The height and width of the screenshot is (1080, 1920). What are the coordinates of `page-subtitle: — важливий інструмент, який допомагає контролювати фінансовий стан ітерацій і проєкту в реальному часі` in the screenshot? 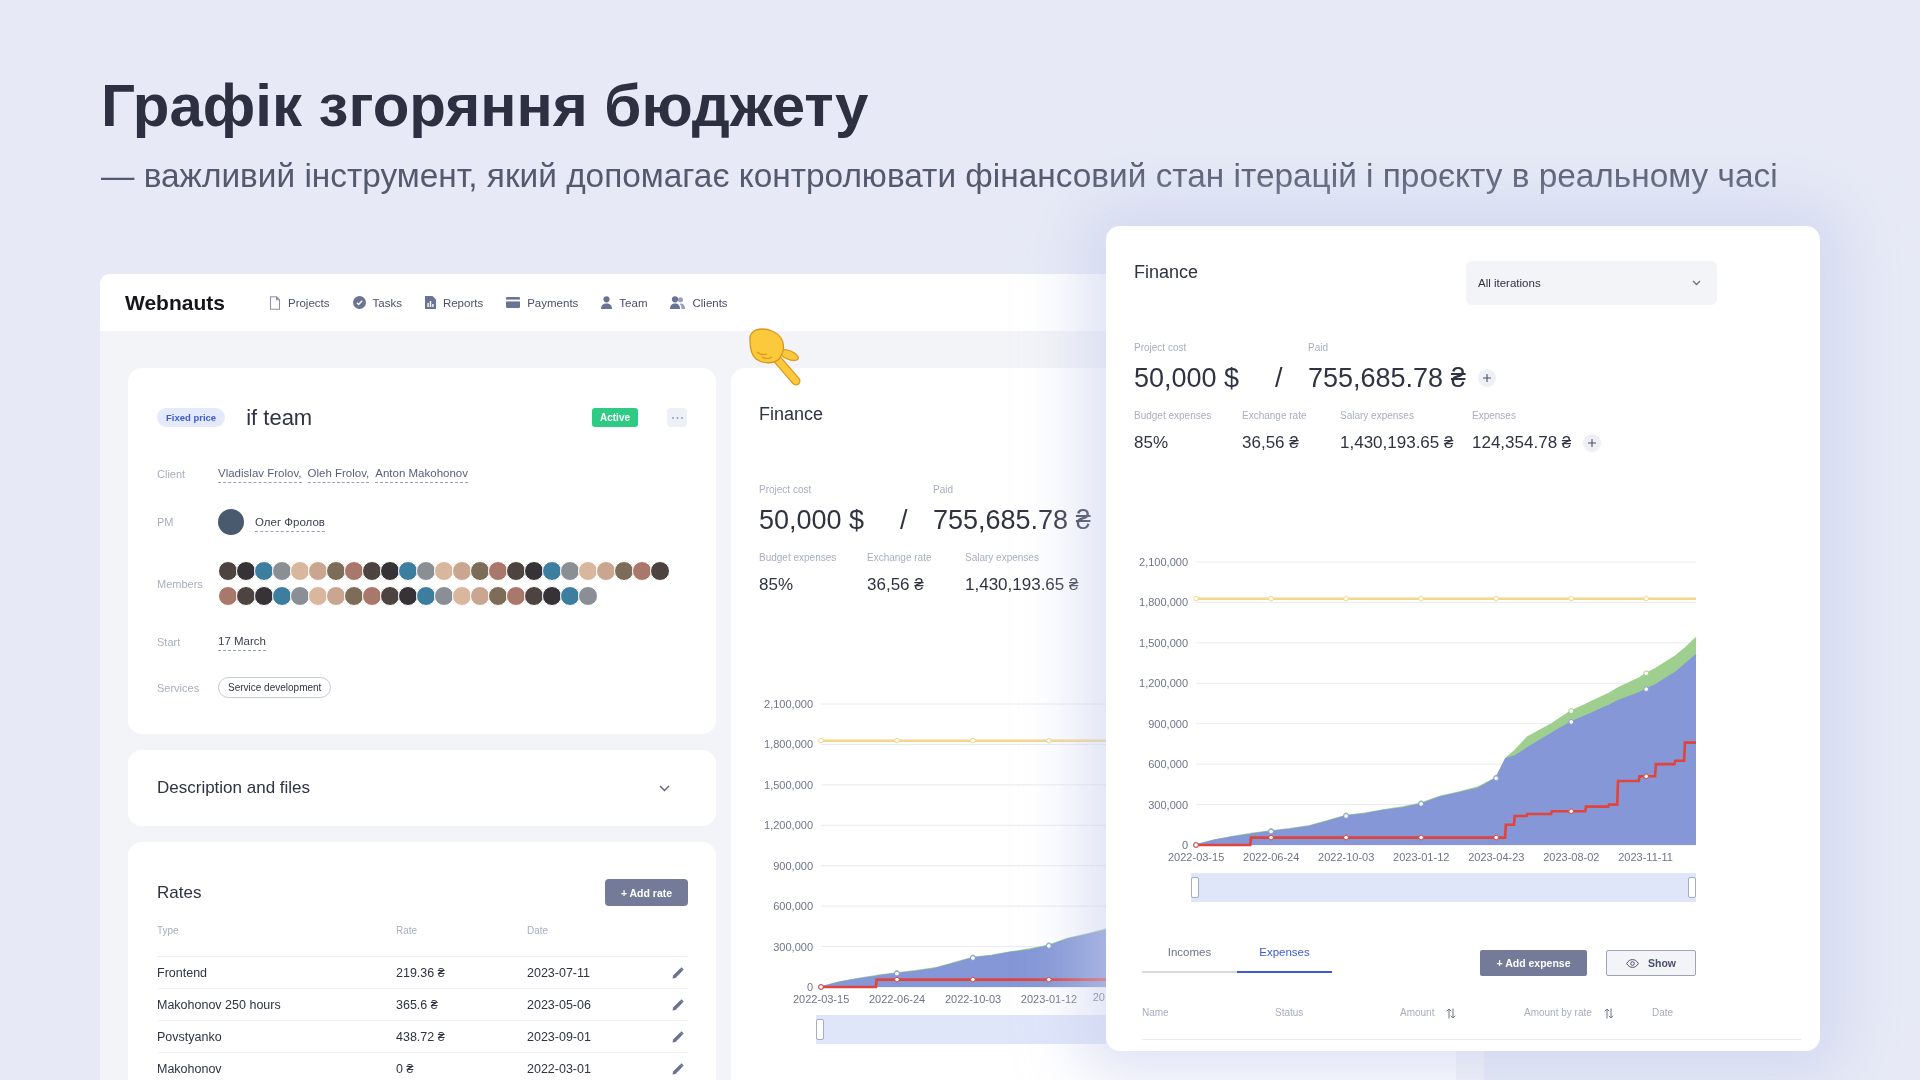 It's located at (939, 176).